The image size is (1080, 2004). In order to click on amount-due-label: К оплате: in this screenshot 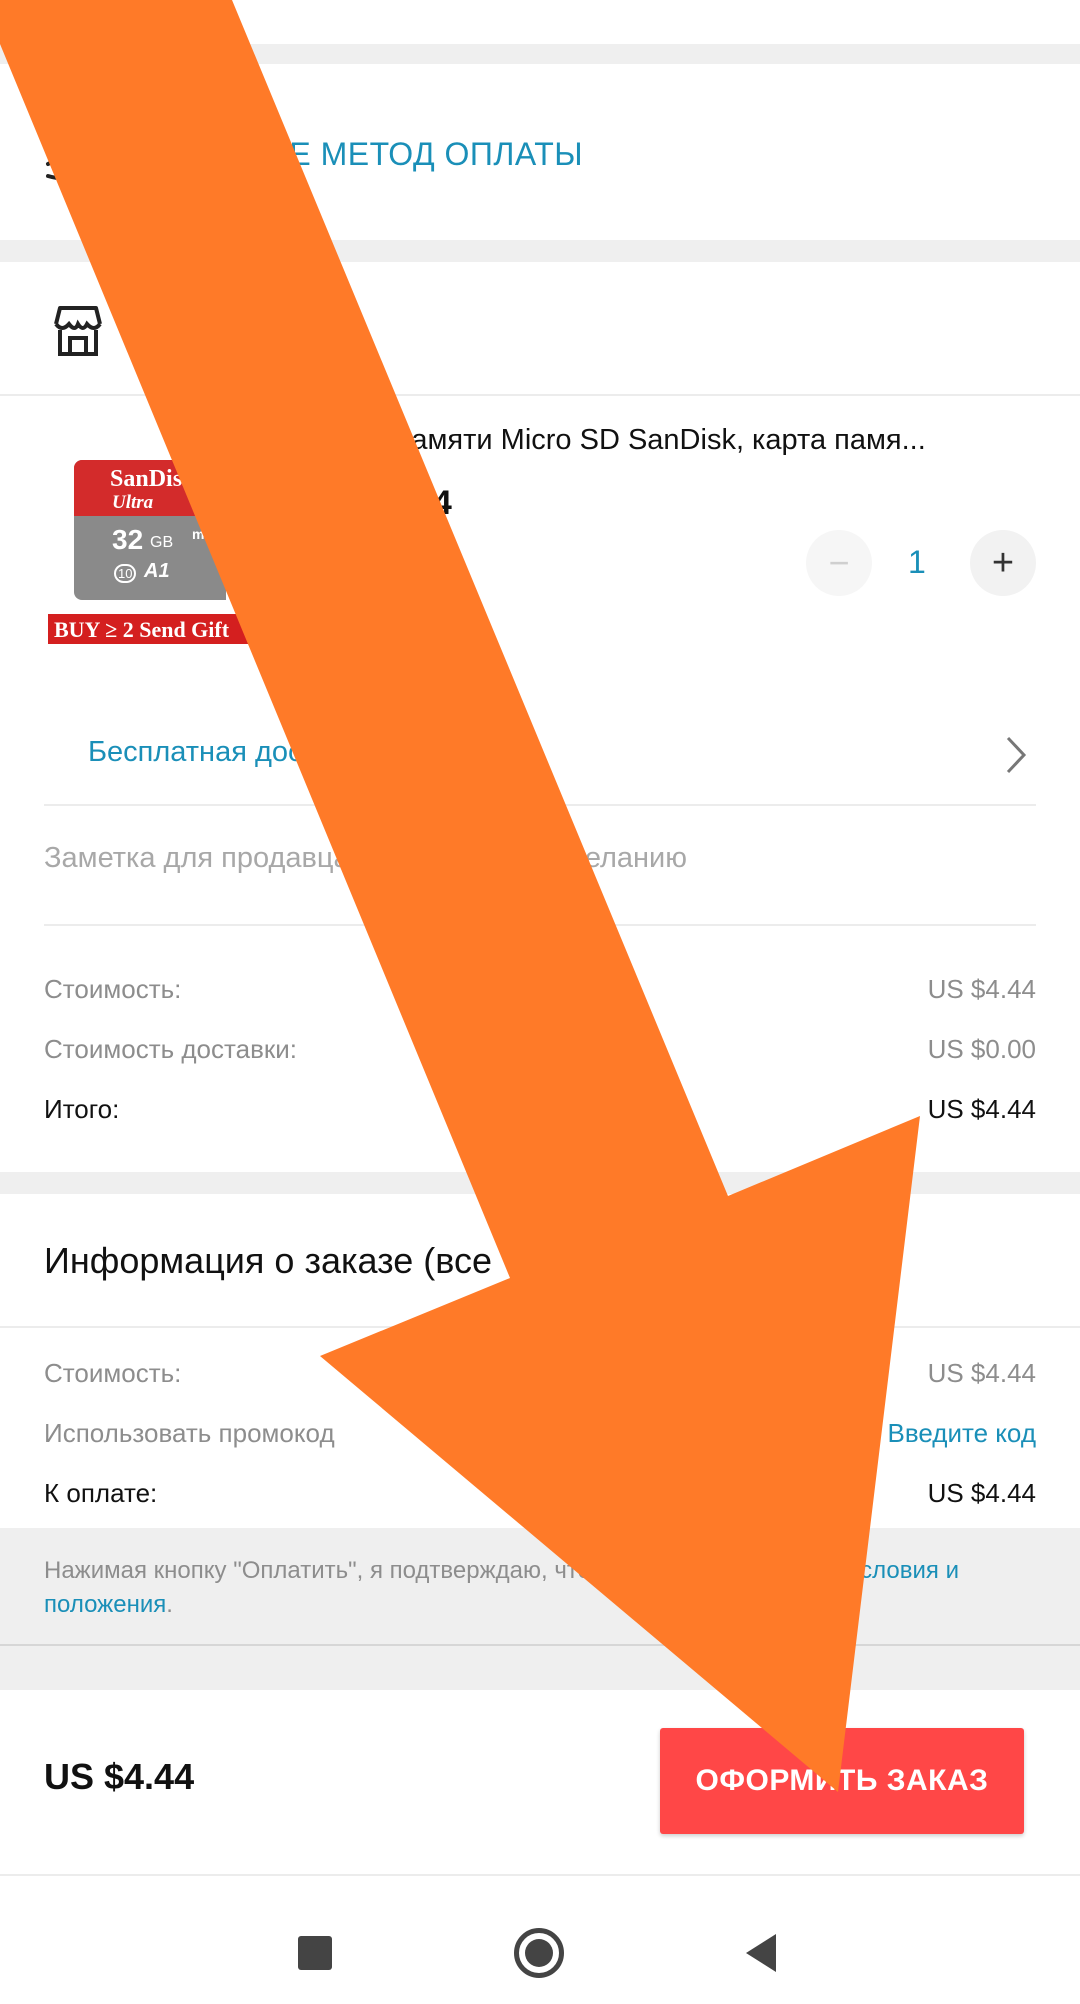, I will do `click(101, 1493)`.